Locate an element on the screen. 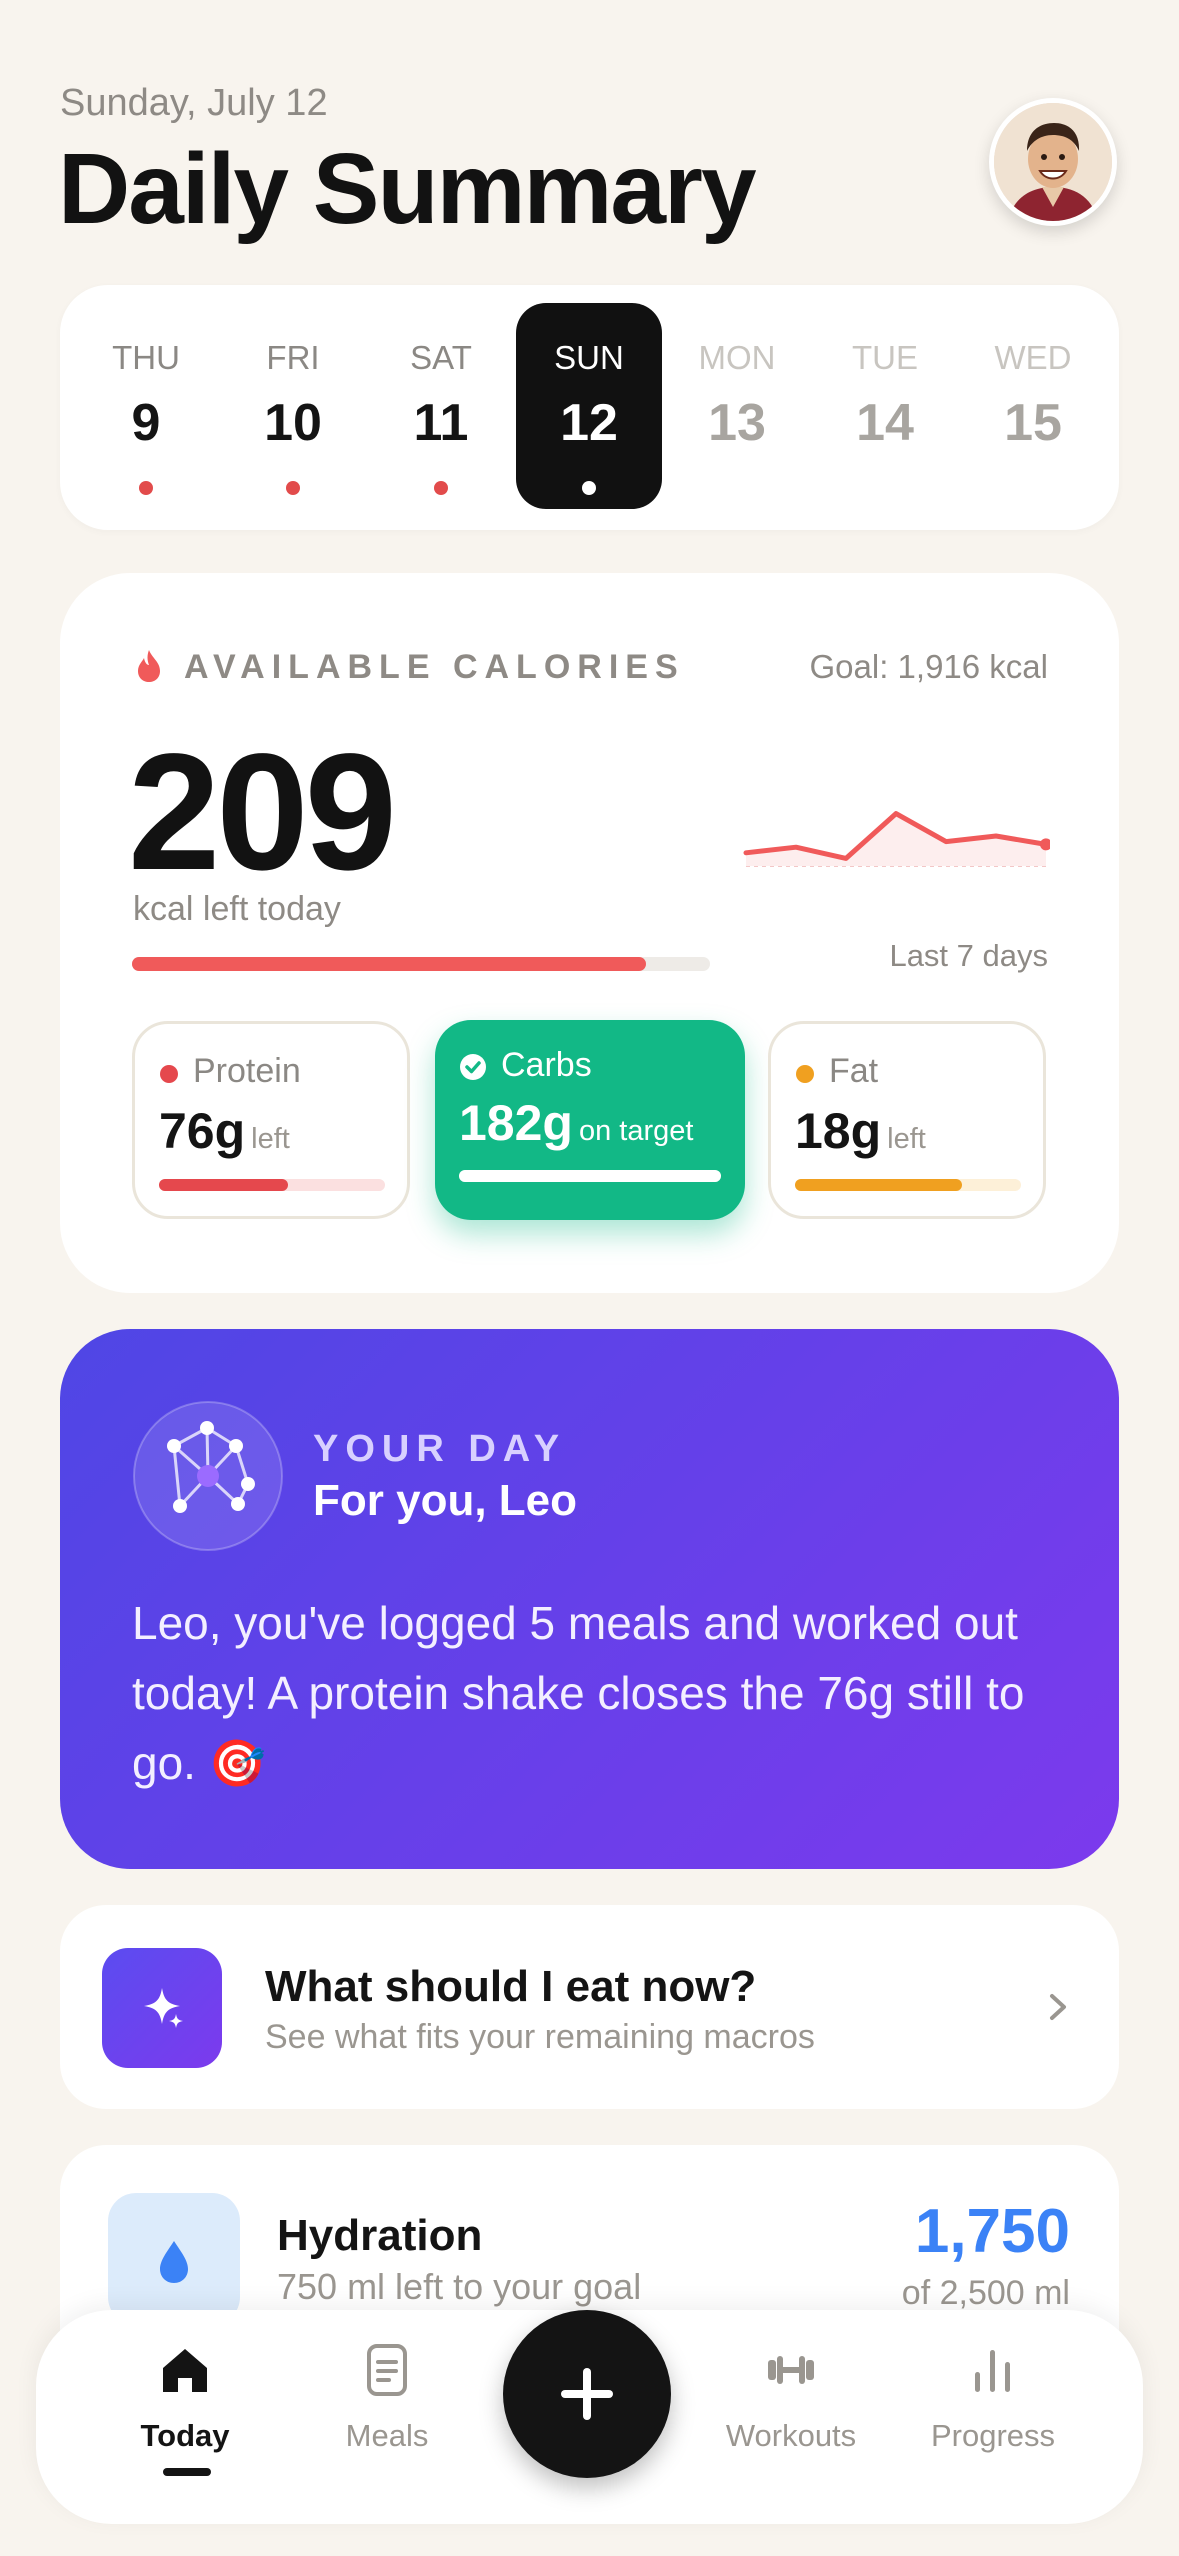 This screenshot has height=2556, width=1179. date-label: Sunday, July 12 is located at coordinates (194, 103).